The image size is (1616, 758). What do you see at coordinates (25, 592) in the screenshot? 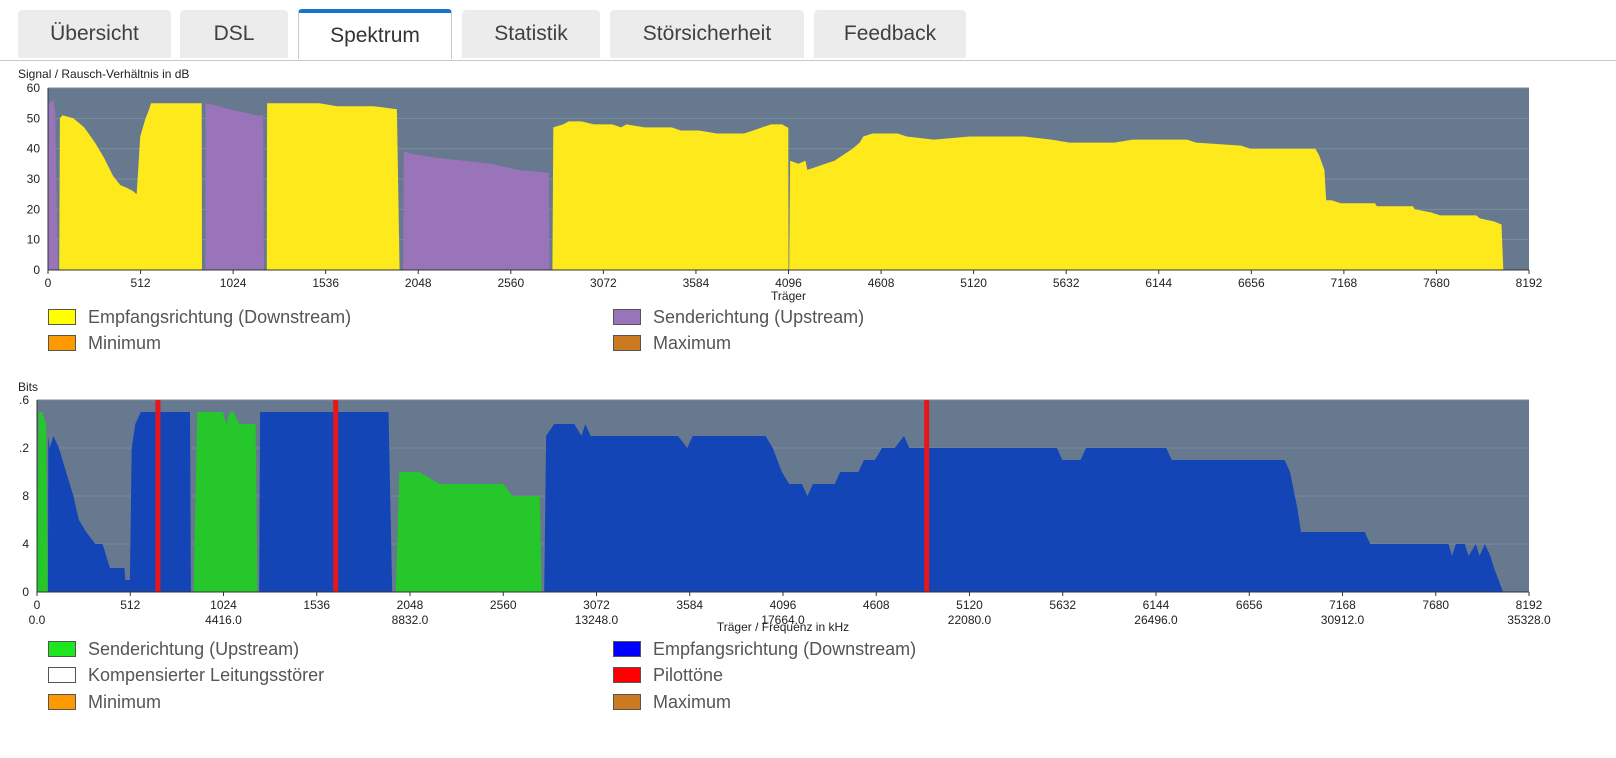
I see `y-tick-label: 0` at bounding box center [25, 592].